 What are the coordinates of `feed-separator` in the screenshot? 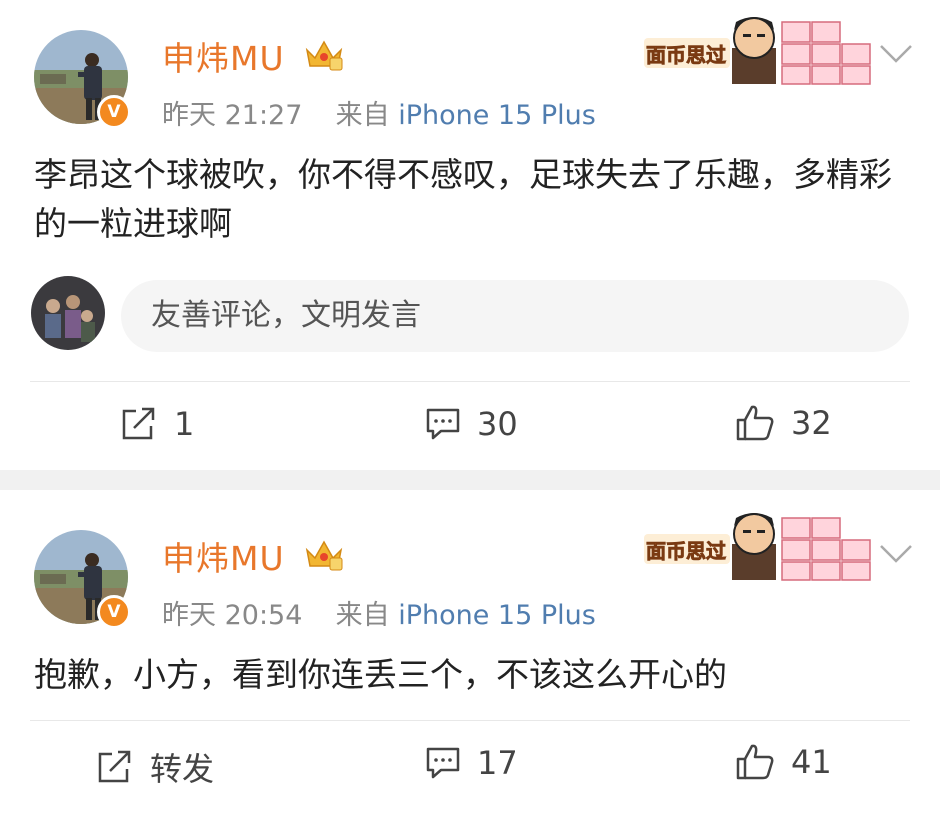 It's located at (470, 480).